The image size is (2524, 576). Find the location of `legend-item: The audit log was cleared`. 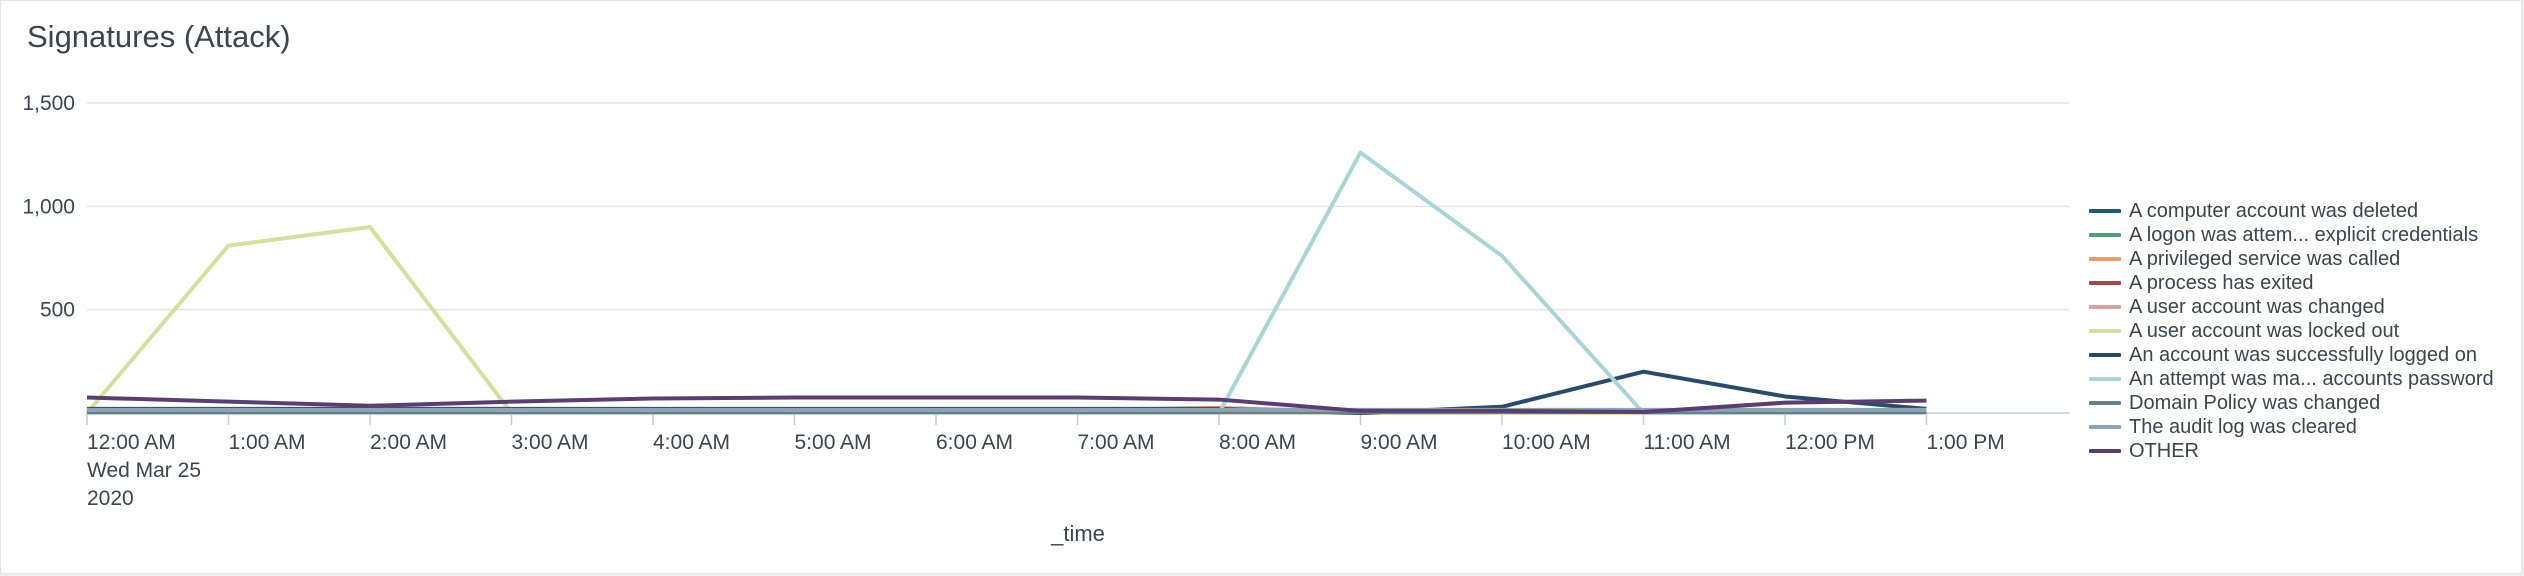

legend-item: The audit log was cleared is located at coordinates (2291, 427).